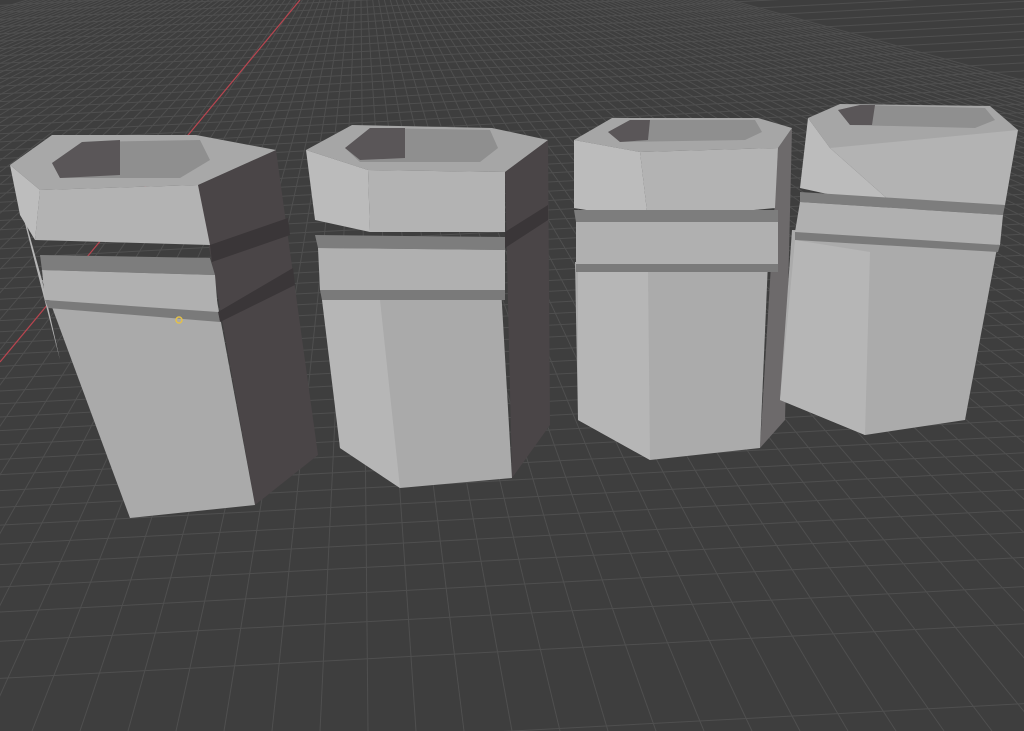 The width and height of the screenshot is (1024, 731). What do you see at coordinates (122, 215) in the screenshot?
I see `object-1-top-front` at bounding box center [122, 215].